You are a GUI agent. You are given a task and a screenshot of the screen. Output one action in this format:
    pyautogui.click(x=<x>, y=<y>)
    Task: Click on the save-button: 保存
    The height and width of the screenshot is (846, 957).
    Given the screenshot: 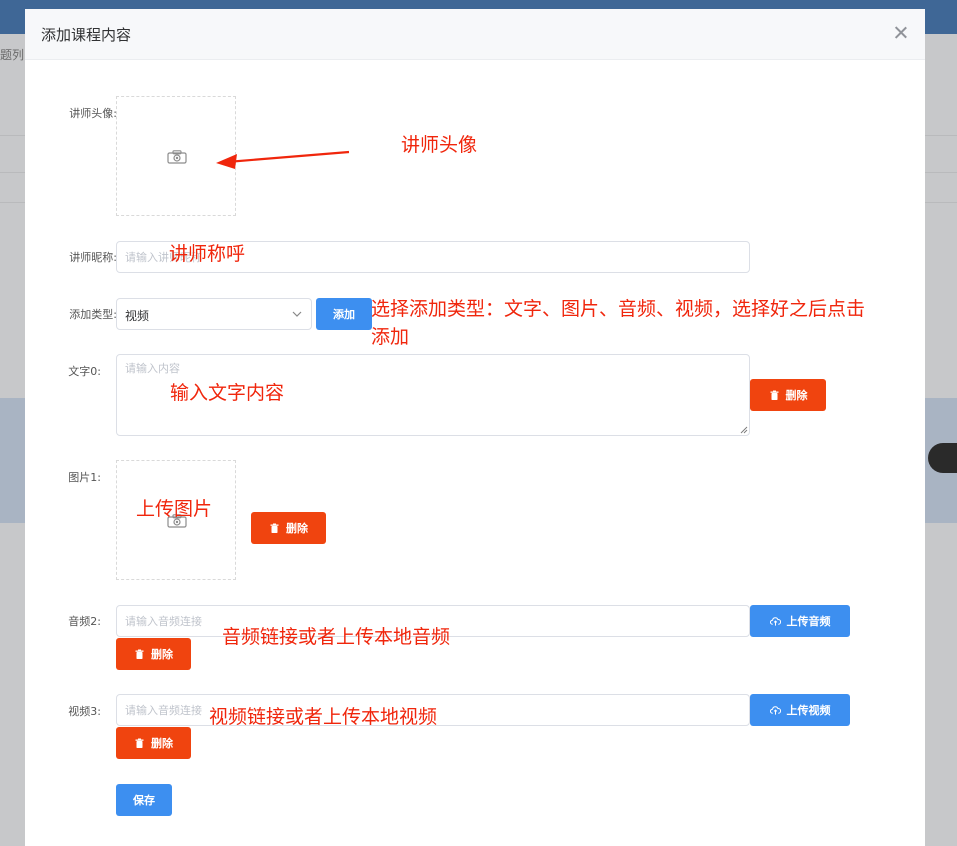 What is the action you would take?
    pyautogui.click(x=144, y=800)
    